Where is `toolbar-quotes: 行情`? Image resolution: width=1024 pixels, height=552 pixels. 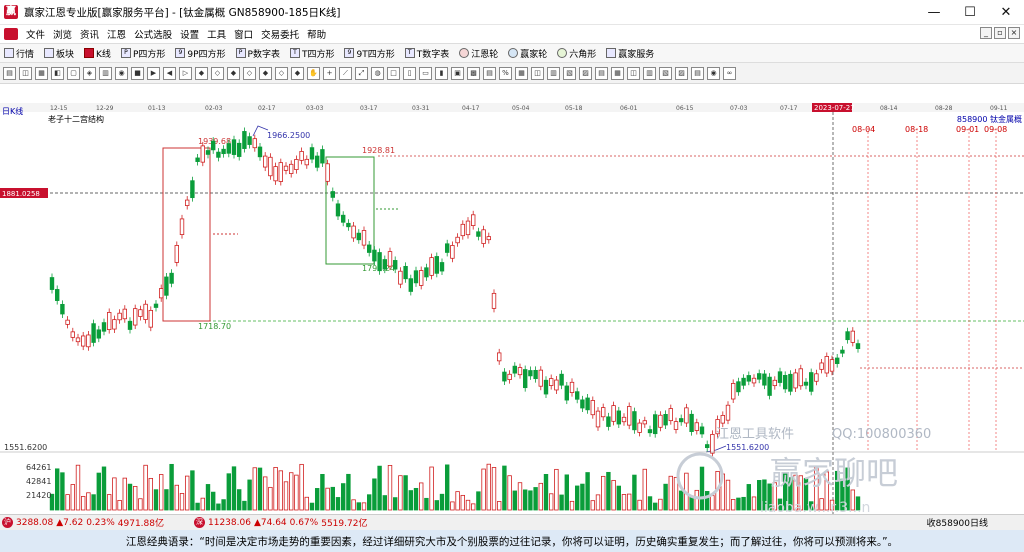
toolbar-quotes: 行情 is located at coordinates (19, 53).